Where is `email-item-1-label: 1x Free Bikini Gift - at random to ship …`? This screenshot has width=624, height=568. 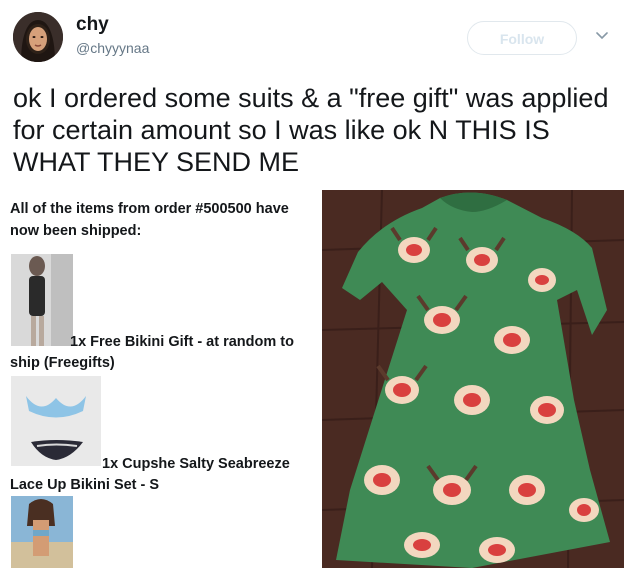 email-item-1-label: 1x Free Bikini Gift - at random to ship … is located at coordinates (152, 352).